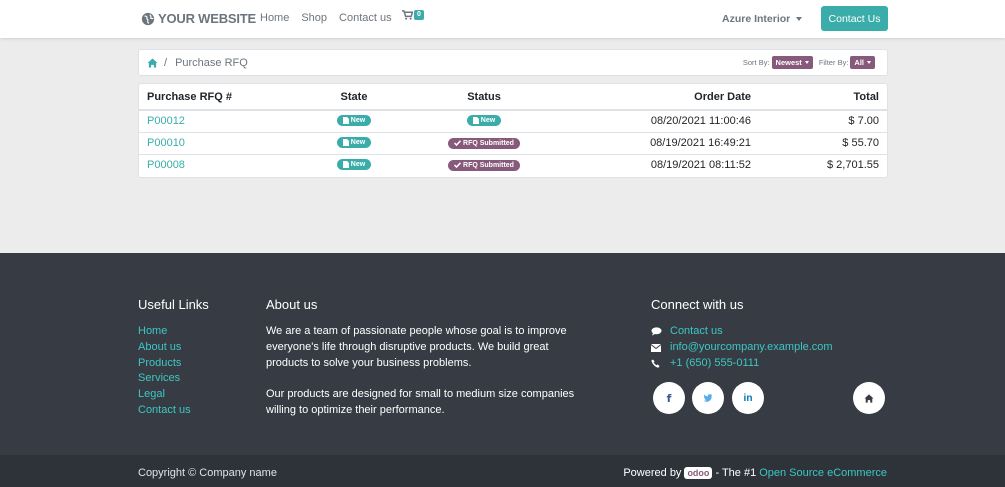  Describe the element at coordinates (655, 363) in the screenshot. I see `phone-icon` at that location.